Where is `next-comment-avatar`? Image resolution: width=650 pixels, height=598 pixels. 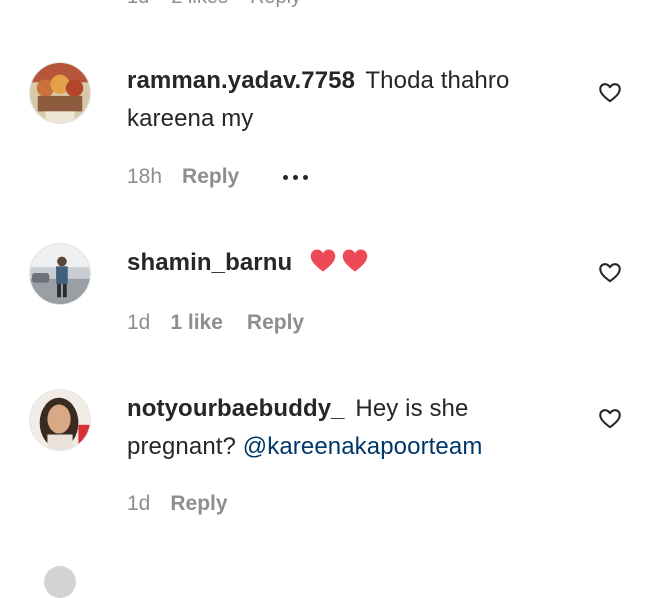 next-comment-avatar is located at coordinates (60, 582).